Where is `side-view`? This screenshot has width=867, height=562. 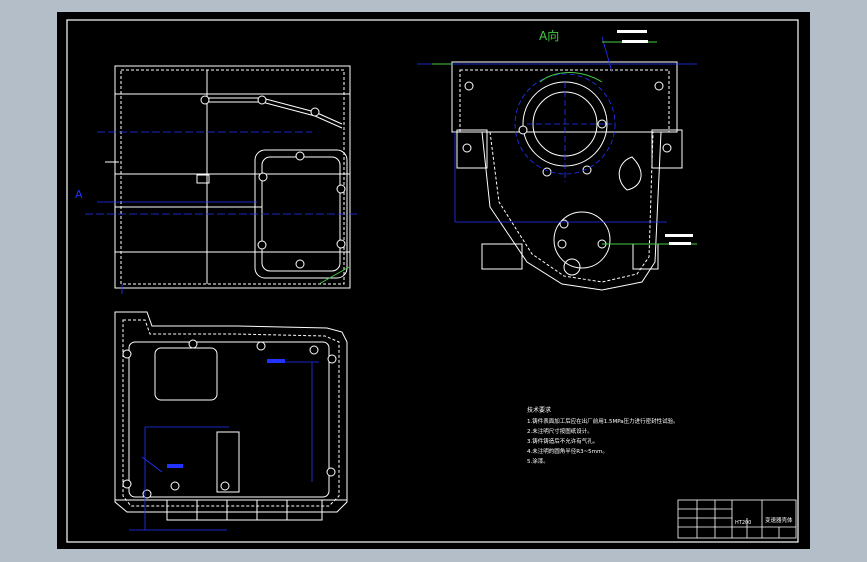
side-view is located at coordinates (567, 176).